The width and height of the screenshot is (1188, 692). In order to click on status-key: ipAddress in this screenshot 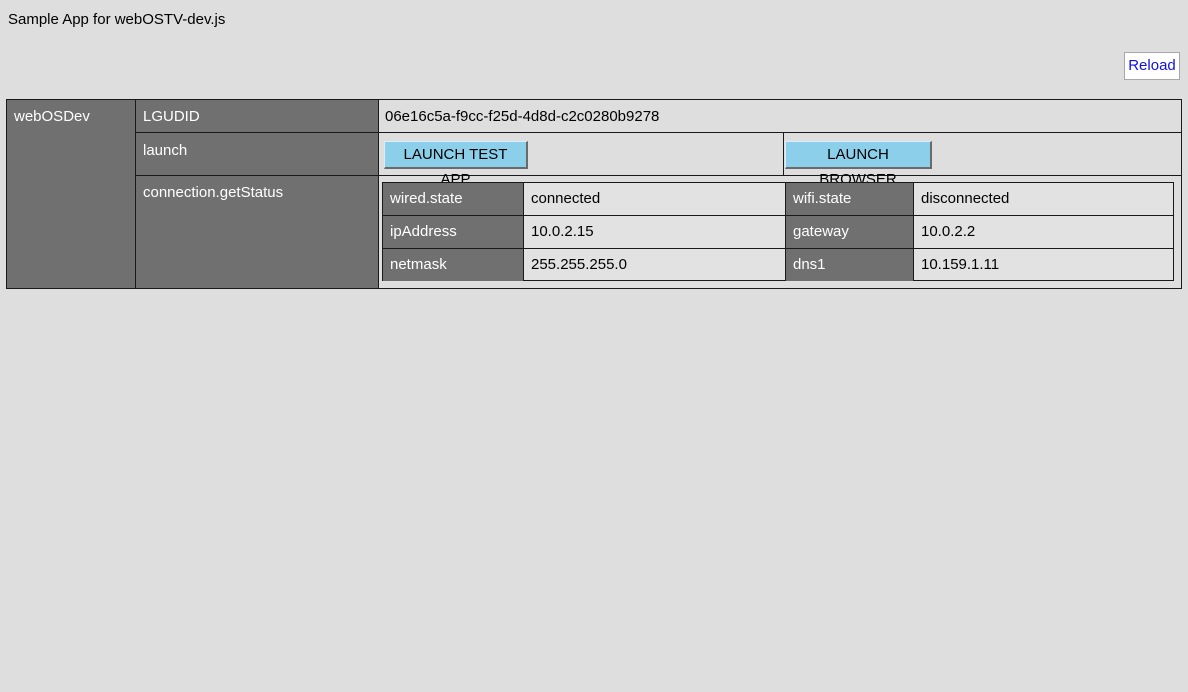, I will do `click(453, 232)`.